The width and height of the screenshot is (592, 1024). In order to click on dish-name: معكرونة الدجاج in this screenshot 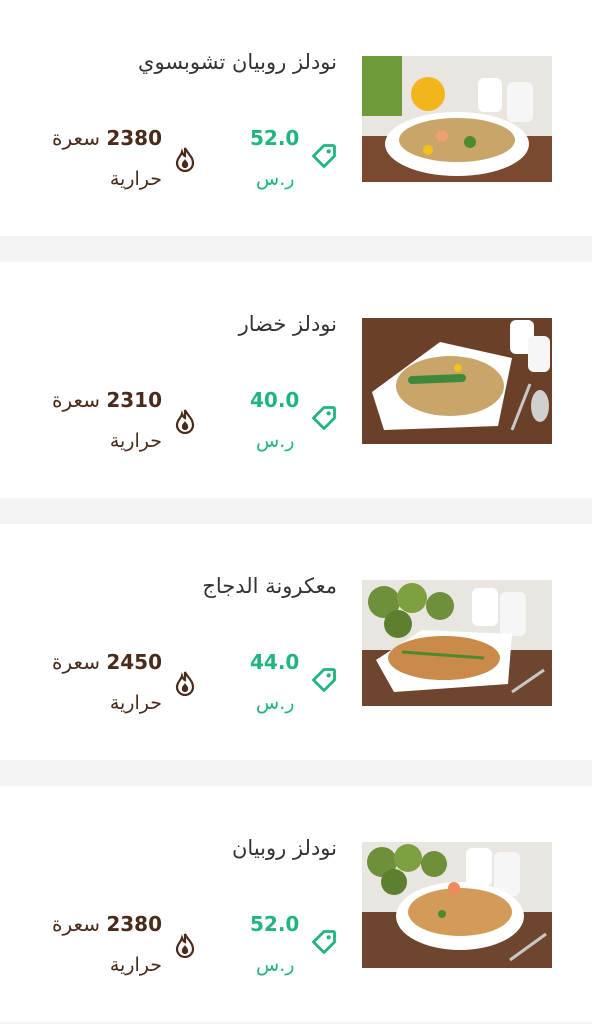, I will do `click(269, 586)`.